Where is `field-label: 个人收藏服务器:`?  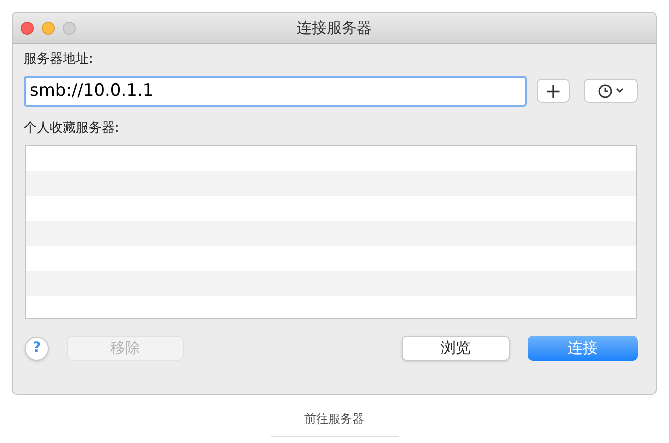 field-label: 个人收藏服务器: is located at coordinates (72, 129).